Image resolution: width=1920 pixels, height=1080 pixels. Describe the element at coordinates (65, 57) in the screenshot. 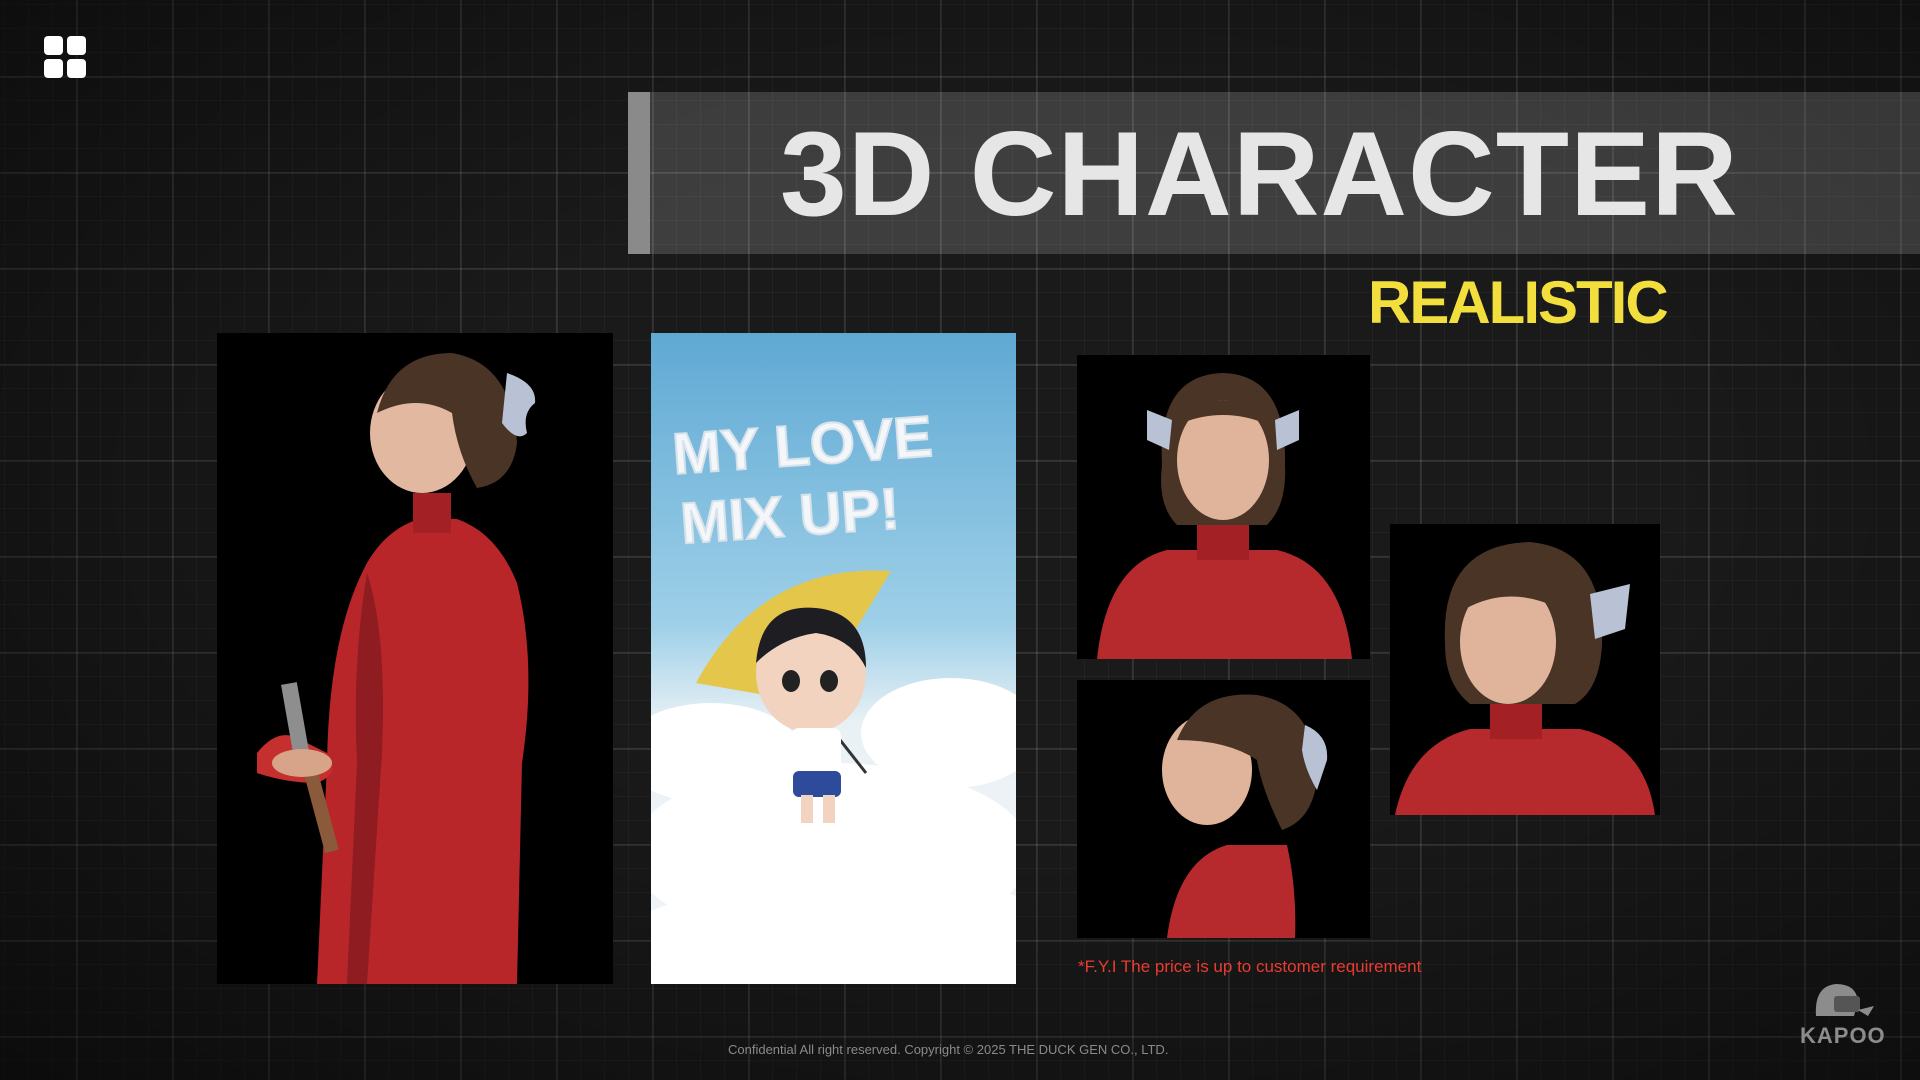

I see `grid-icon` at that location.